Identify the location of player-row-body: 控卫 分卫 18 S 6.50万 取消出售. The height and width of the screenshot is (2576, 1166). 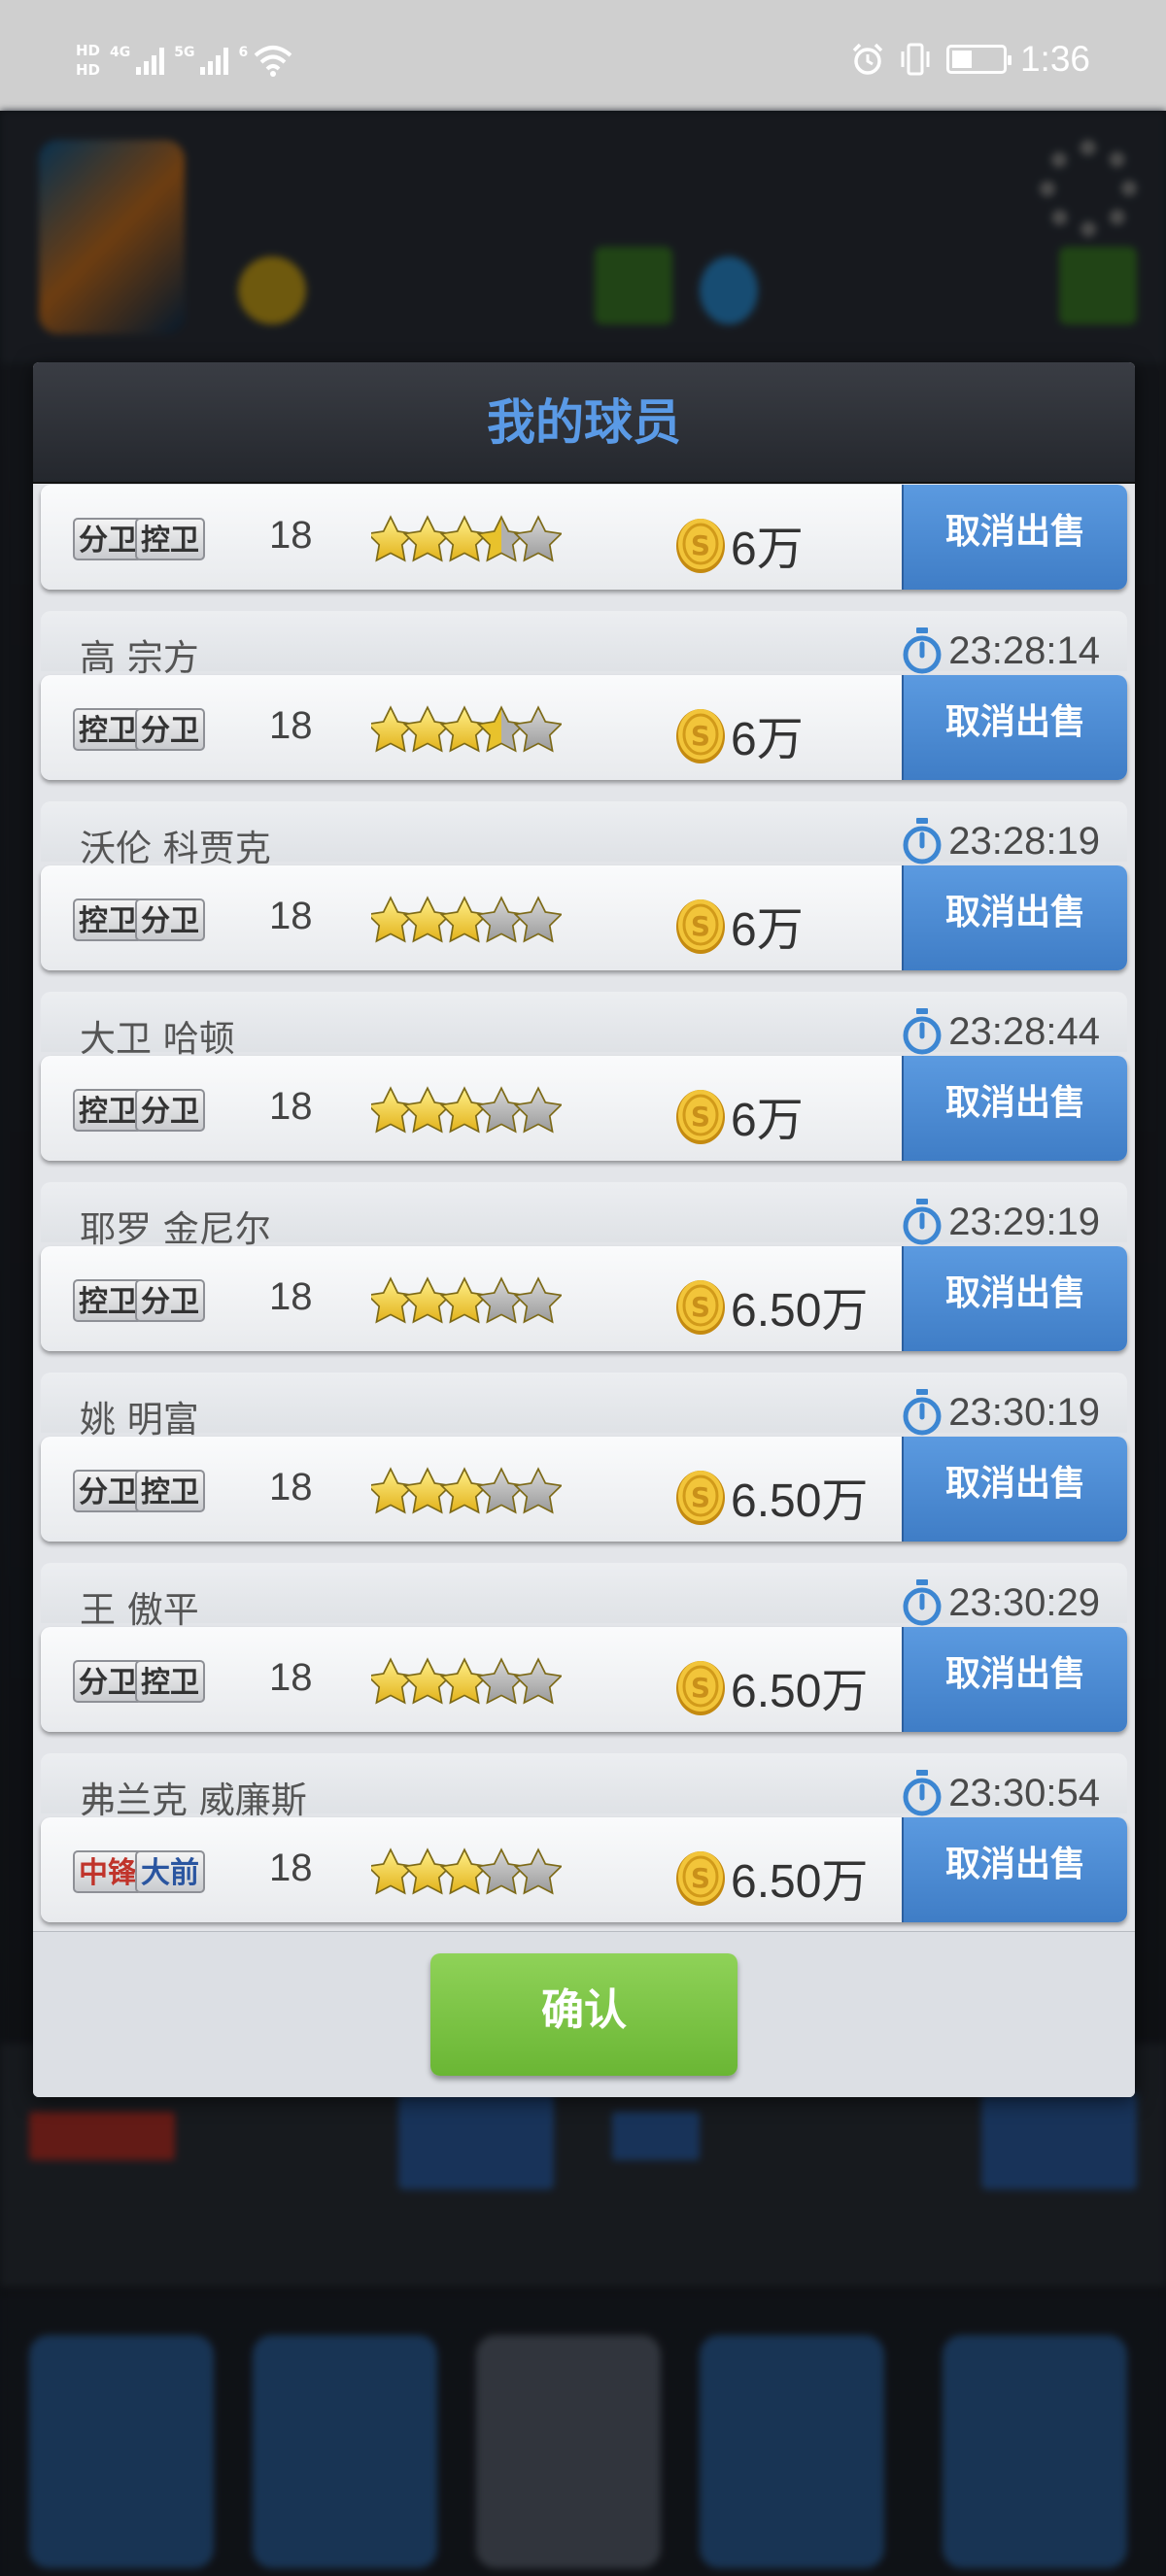
(584, 1298).